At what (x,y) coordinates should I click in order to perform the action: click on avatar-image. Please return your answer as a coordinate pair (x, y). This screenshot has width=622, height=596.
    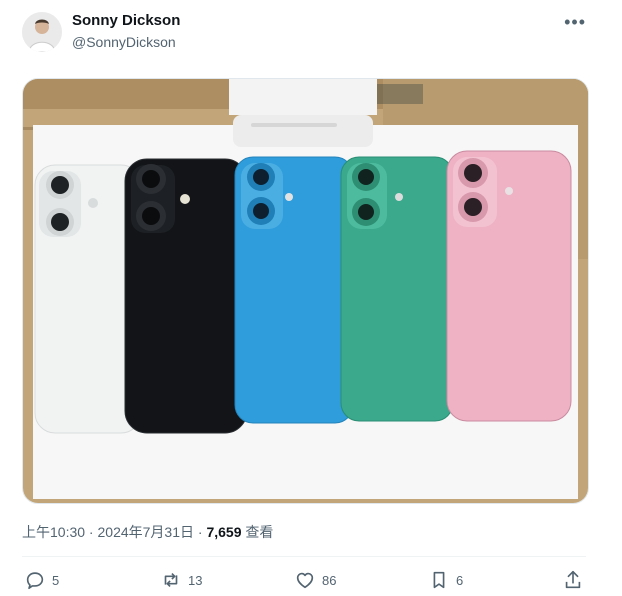
    Looking at the image, I should click on (42, 32).